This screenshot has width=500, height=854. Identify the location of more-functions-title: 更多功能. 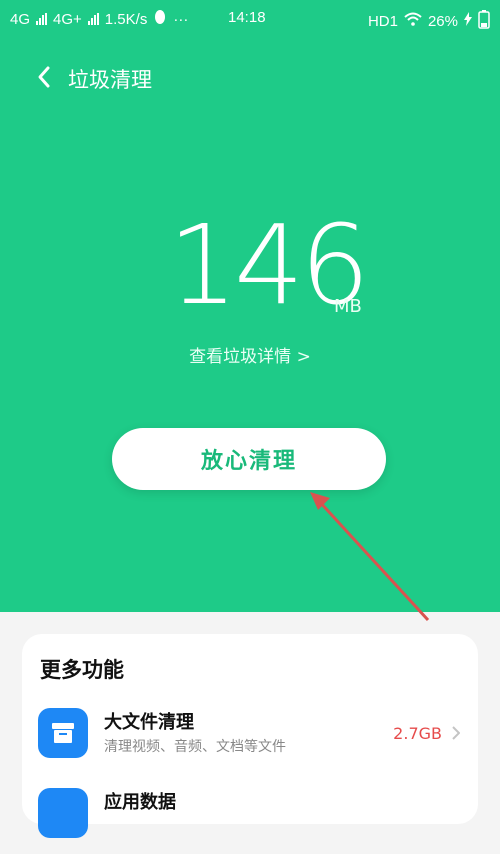
(82, 670).